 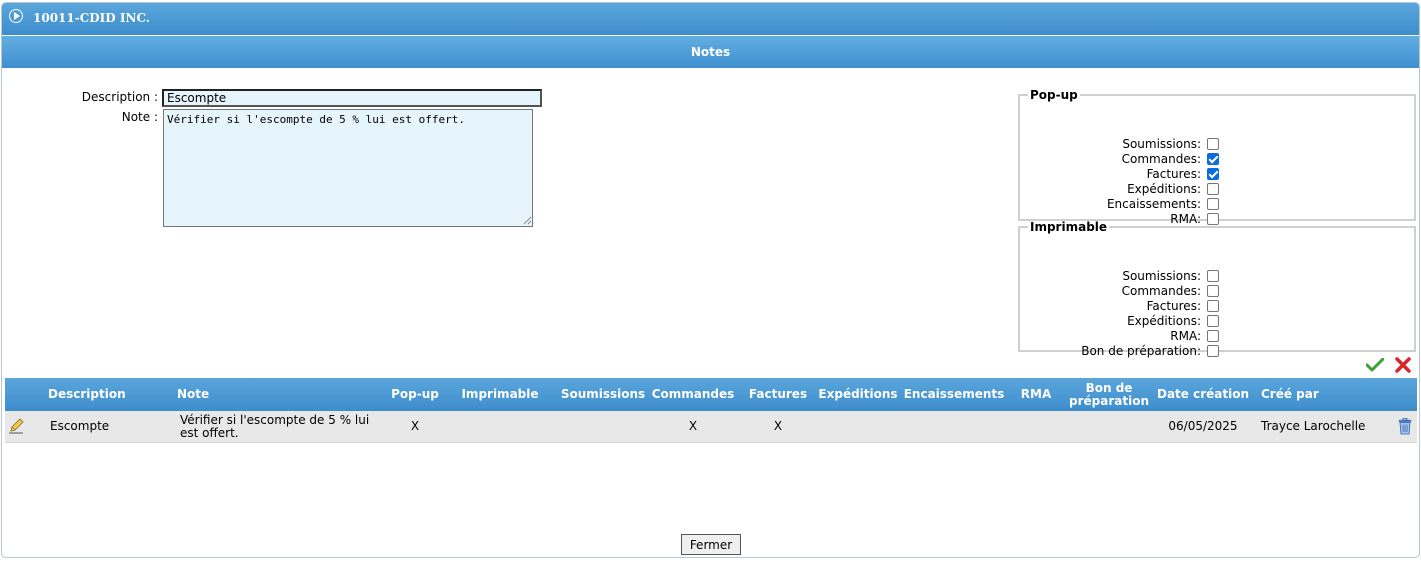 What do you see at coordinates (1203, 394) in the screenshot?
I see `col-header-date-creation: Date création` at bounding box center [1203, 394].